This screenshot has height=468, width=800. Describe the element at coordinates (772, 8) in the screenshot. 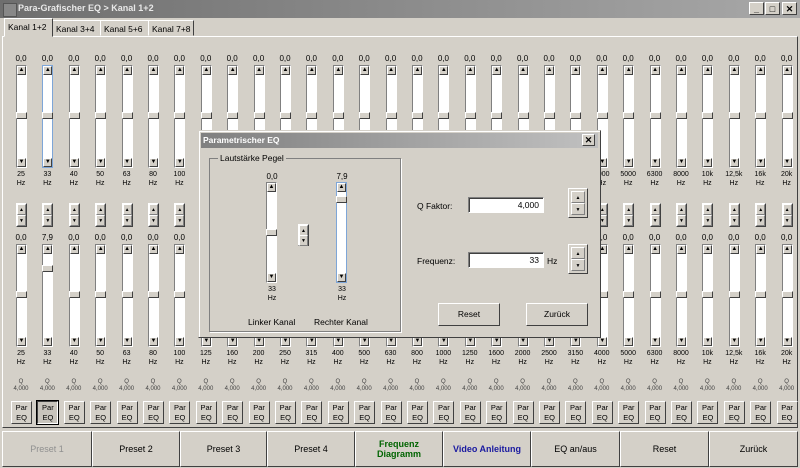

I see `maximize-button: □` at that location.